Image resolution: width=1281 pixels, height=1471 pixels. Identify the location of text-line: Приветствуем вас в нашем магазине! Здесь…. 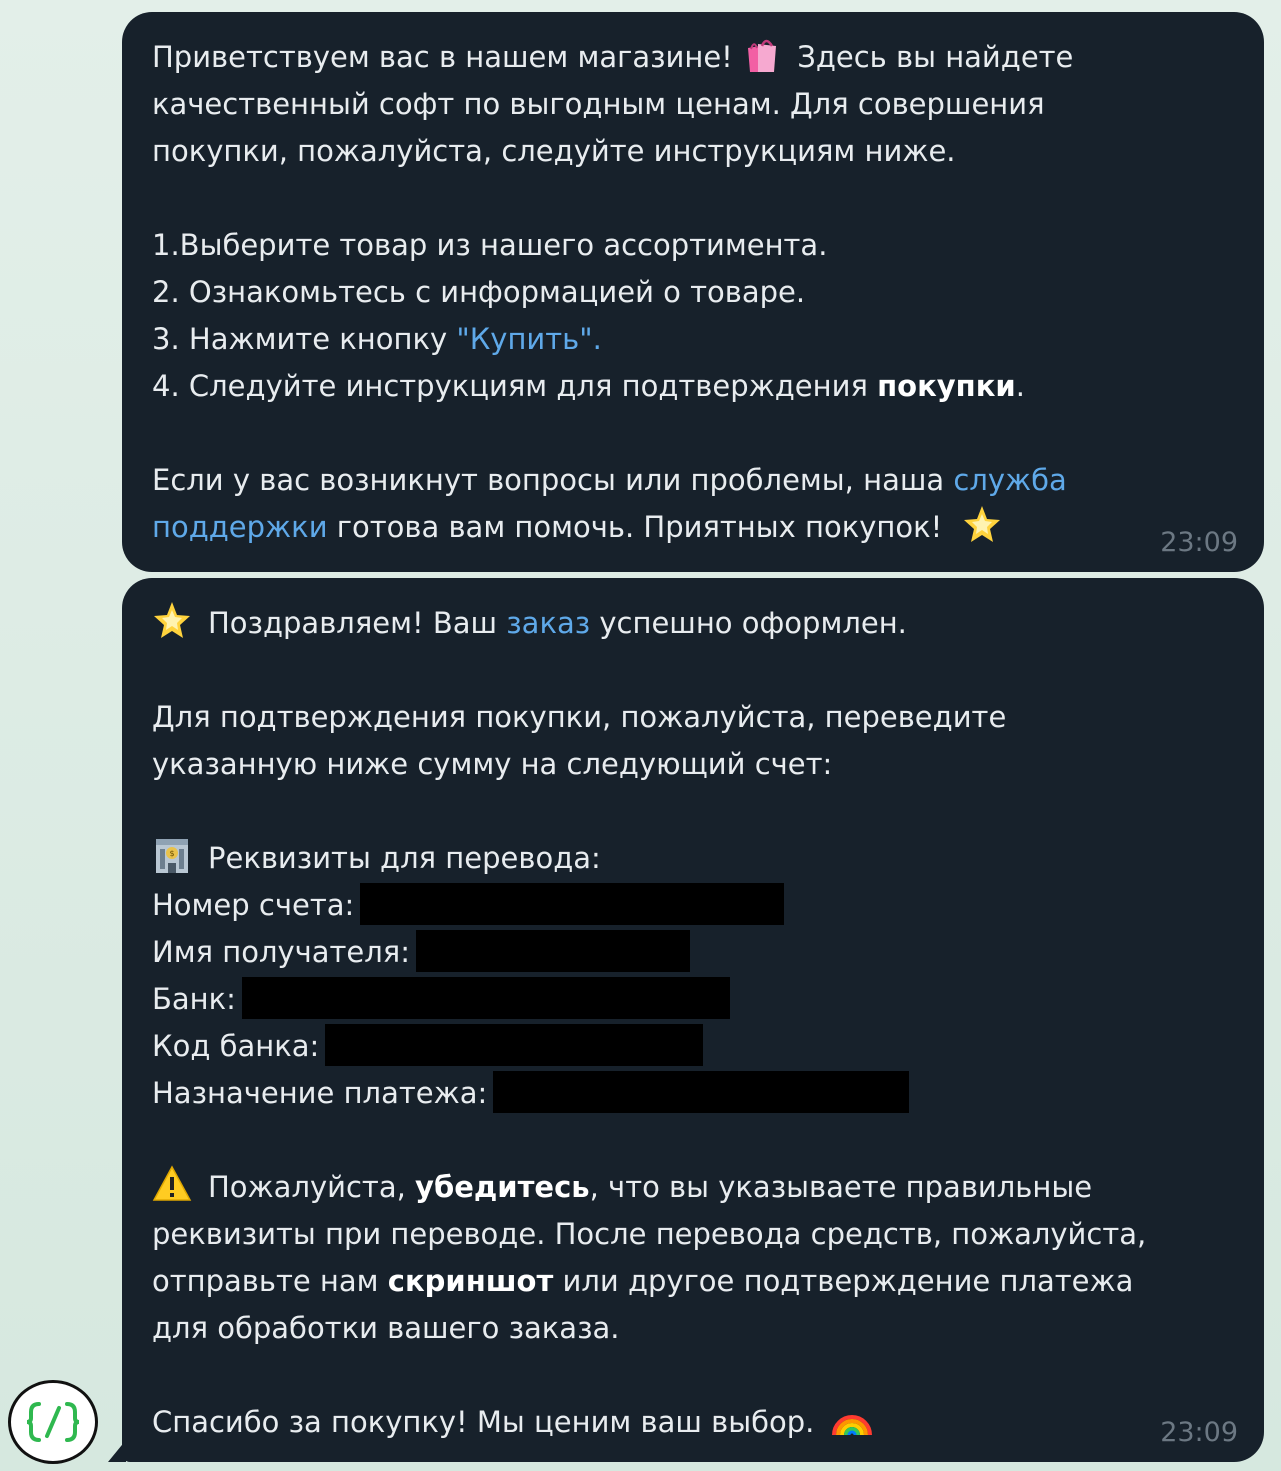
(693, 57).